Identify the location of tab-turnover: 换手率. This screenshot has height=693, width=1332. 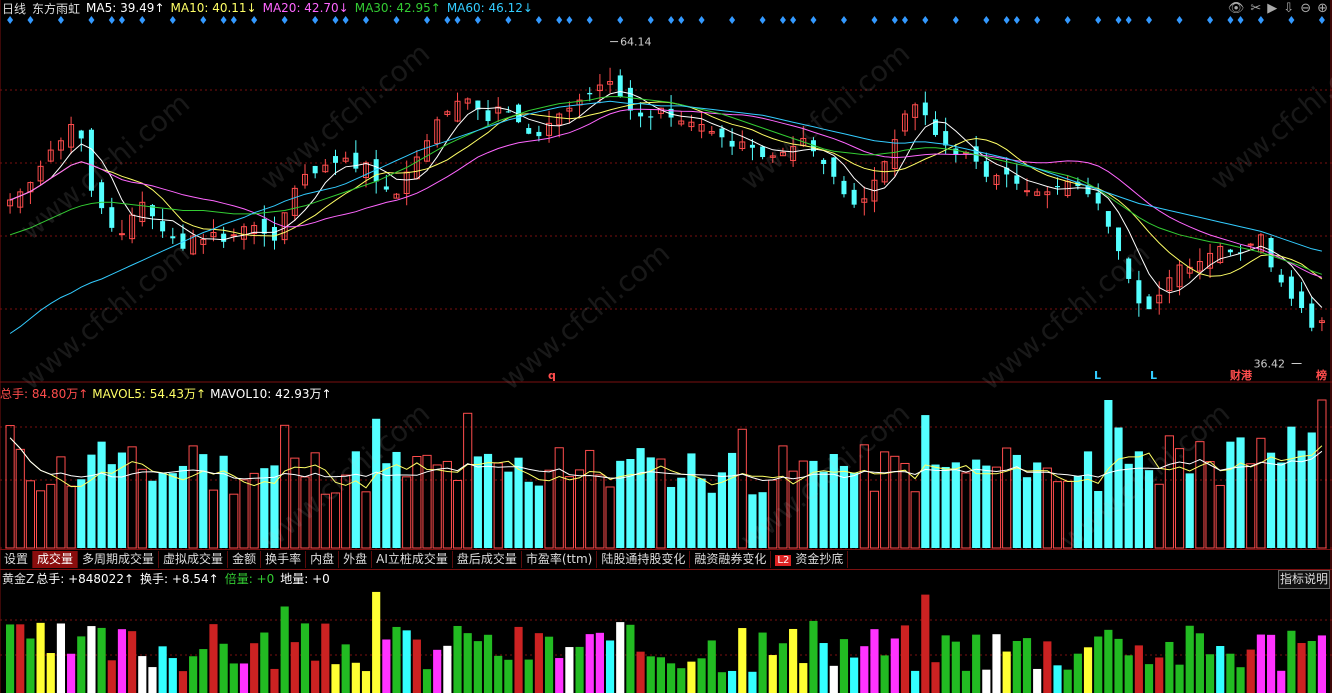
(284, 559).